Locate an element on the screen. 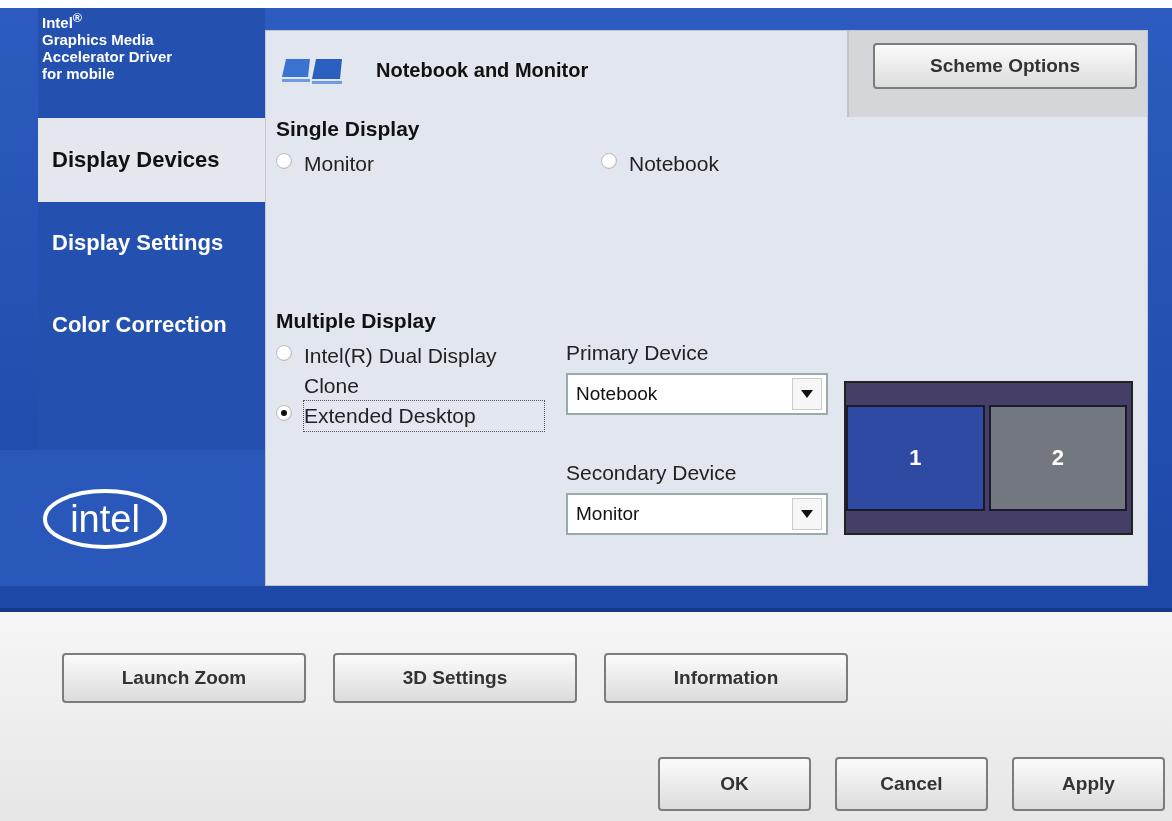 The height and width of the screenshot is (821, 1172). section-heading: Single Display is located at coordinates (348, 129).